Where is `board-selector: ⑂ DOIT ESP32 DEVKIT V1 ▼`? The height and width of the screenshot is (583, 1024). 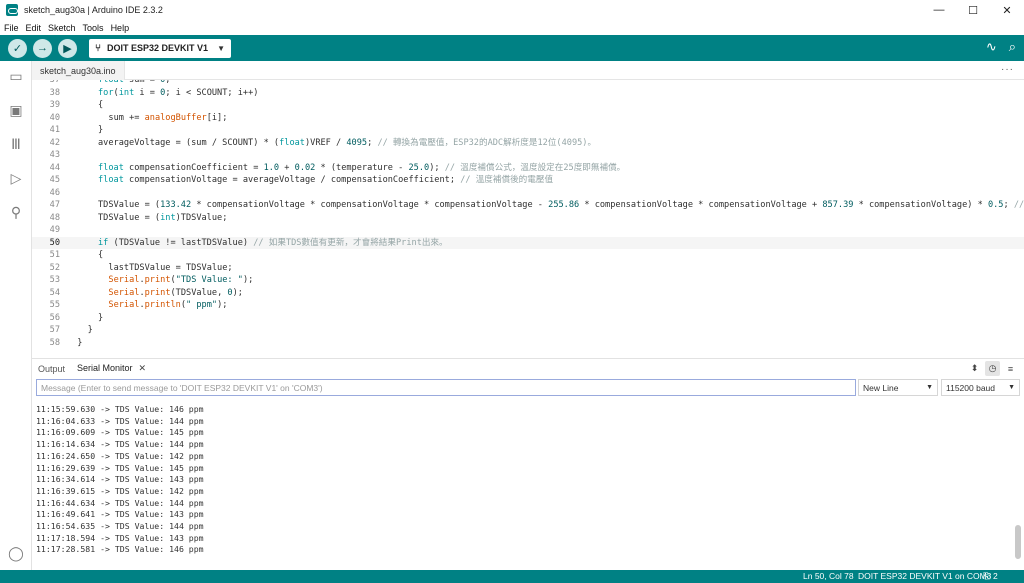
board-selector: ⑂ DOIT ESP32 DEVKIT V1 ▼ is located at coordinates (160, 48).